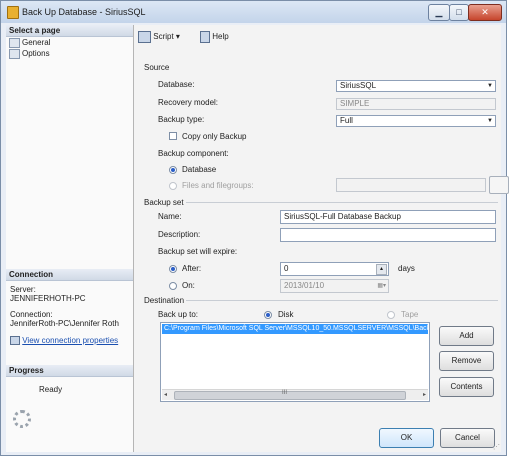 Image resolution: width=509 pixels, height=458 pixels. I want to click on source-group-label: Source, so click(157, 67).